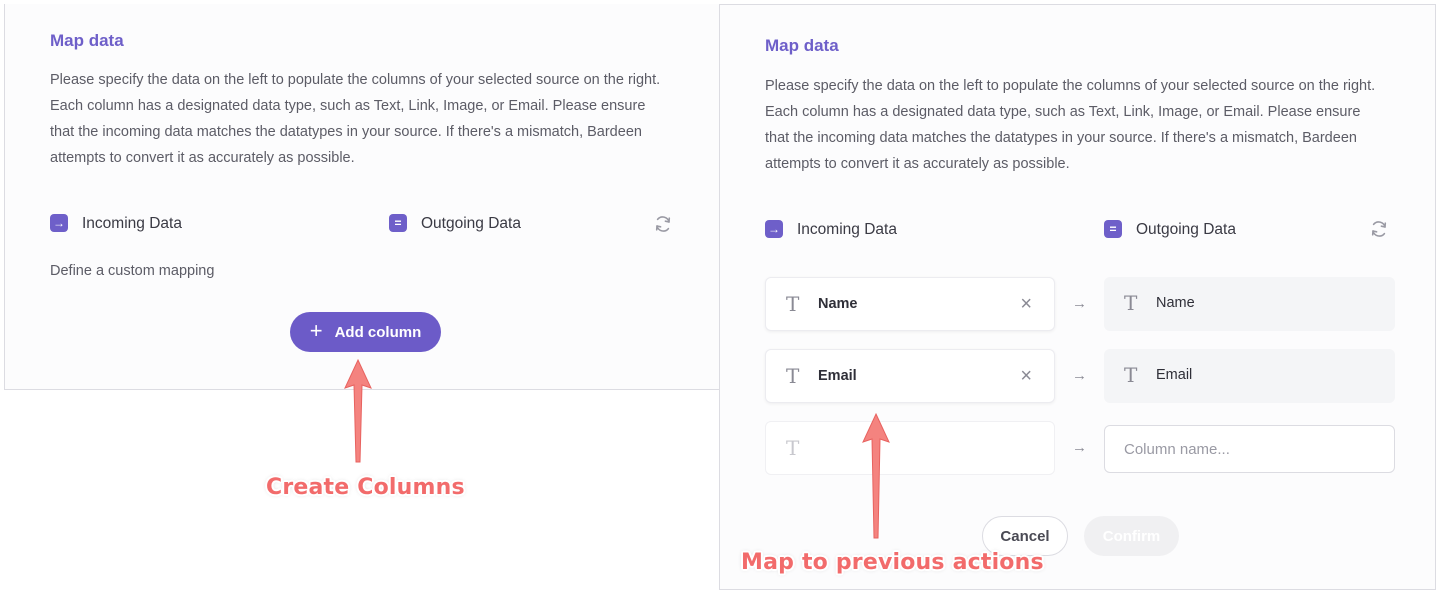 The width and height of the screenshot is (1440, 594). What do you see at coordinates (1249, 449) in the screenshot?
I see `column-name-input` at bounding box center [1249, 449].